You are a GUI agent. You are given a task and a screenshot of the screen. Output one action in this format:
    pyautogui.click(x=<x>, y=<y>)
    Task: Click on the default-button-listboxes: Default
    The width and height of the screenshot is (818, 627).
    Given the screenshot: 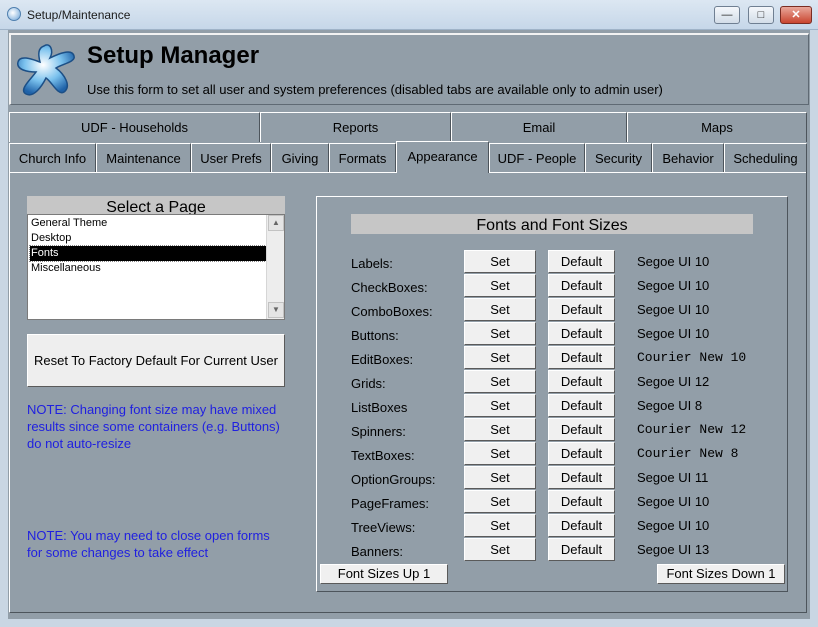 What is the action you would take?
    pyautogui.click(x=581, y=405)
    